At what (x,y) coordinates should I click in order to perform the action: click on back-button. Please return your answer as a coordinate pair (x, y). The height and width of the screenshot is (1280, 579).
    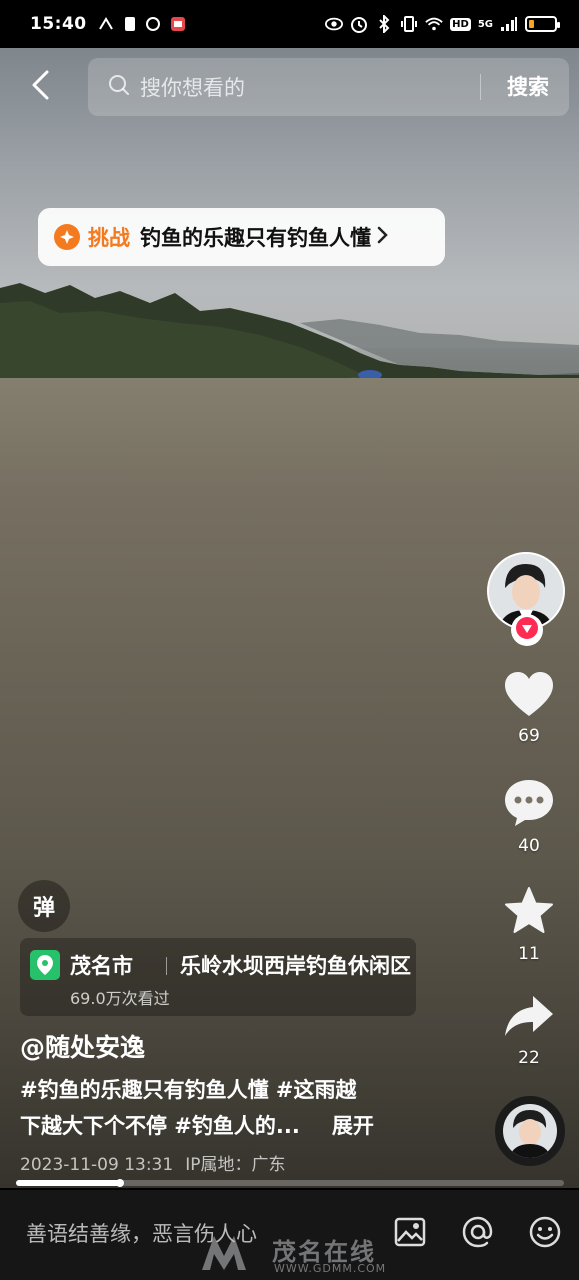
    Looking at the image, I should click on (40, 87).